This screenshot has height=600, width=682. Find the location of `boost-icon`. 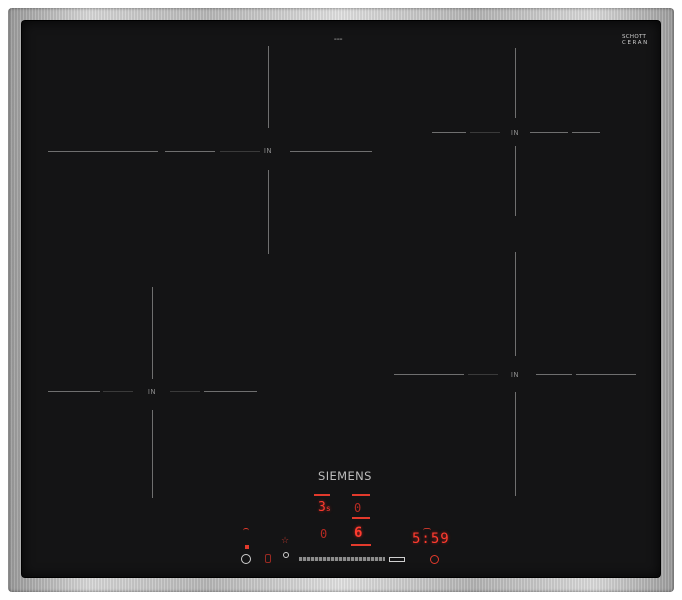

boost-icon is located at coordinates (397, 559).